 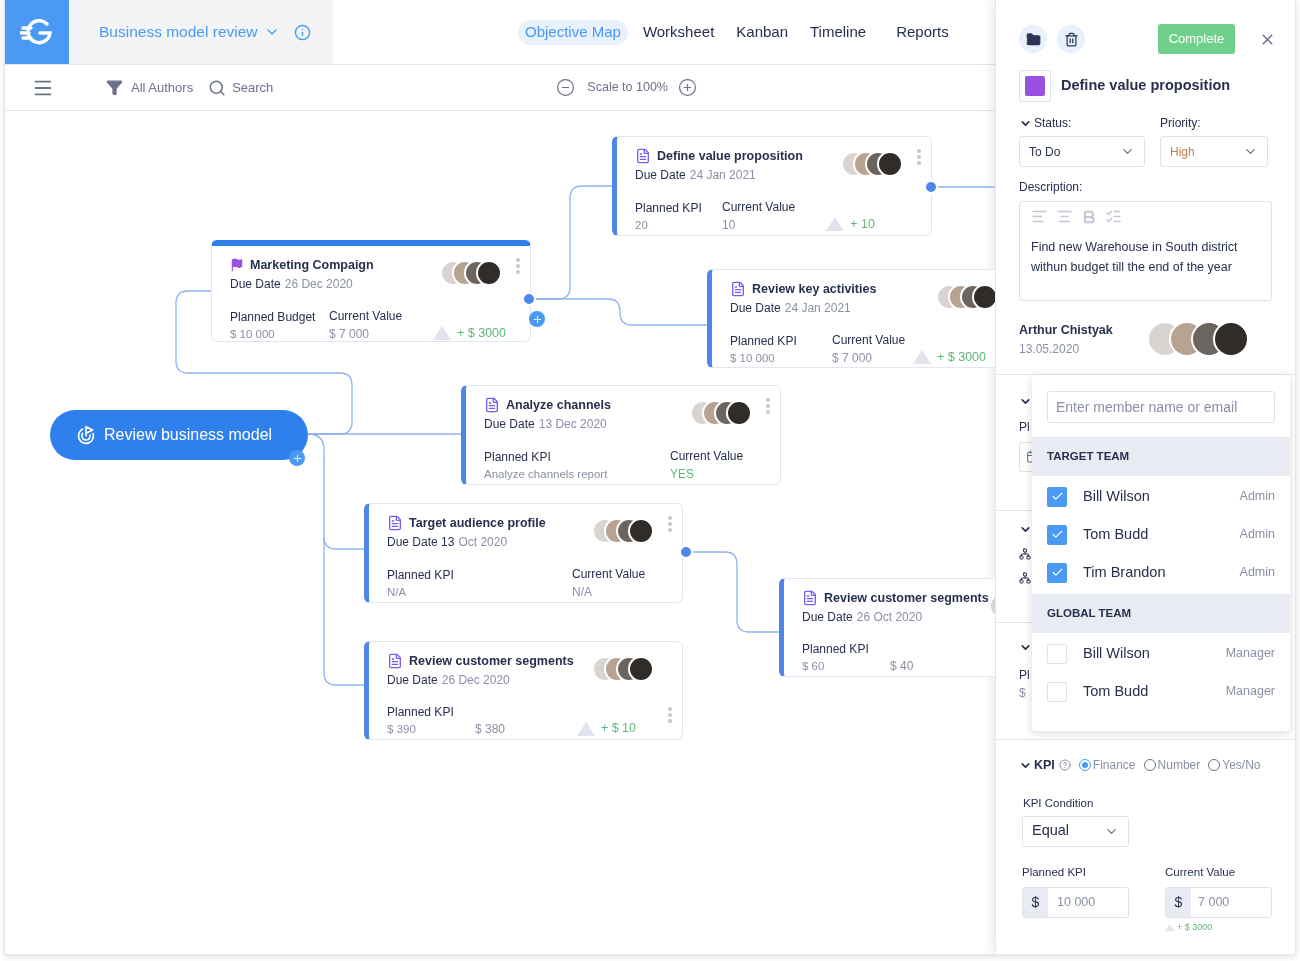 I want to click on field-value: $ 7 000, so click(x=350, y=334).